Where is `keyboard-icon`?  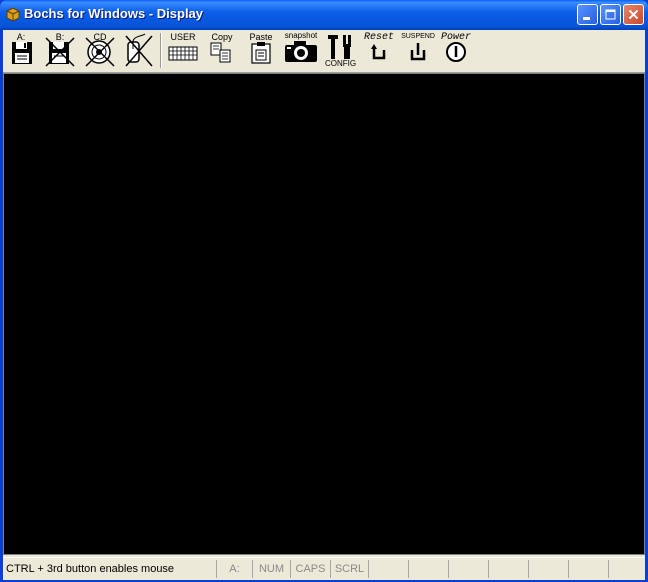
keyboard-icon is located at coordinates (183, 53).